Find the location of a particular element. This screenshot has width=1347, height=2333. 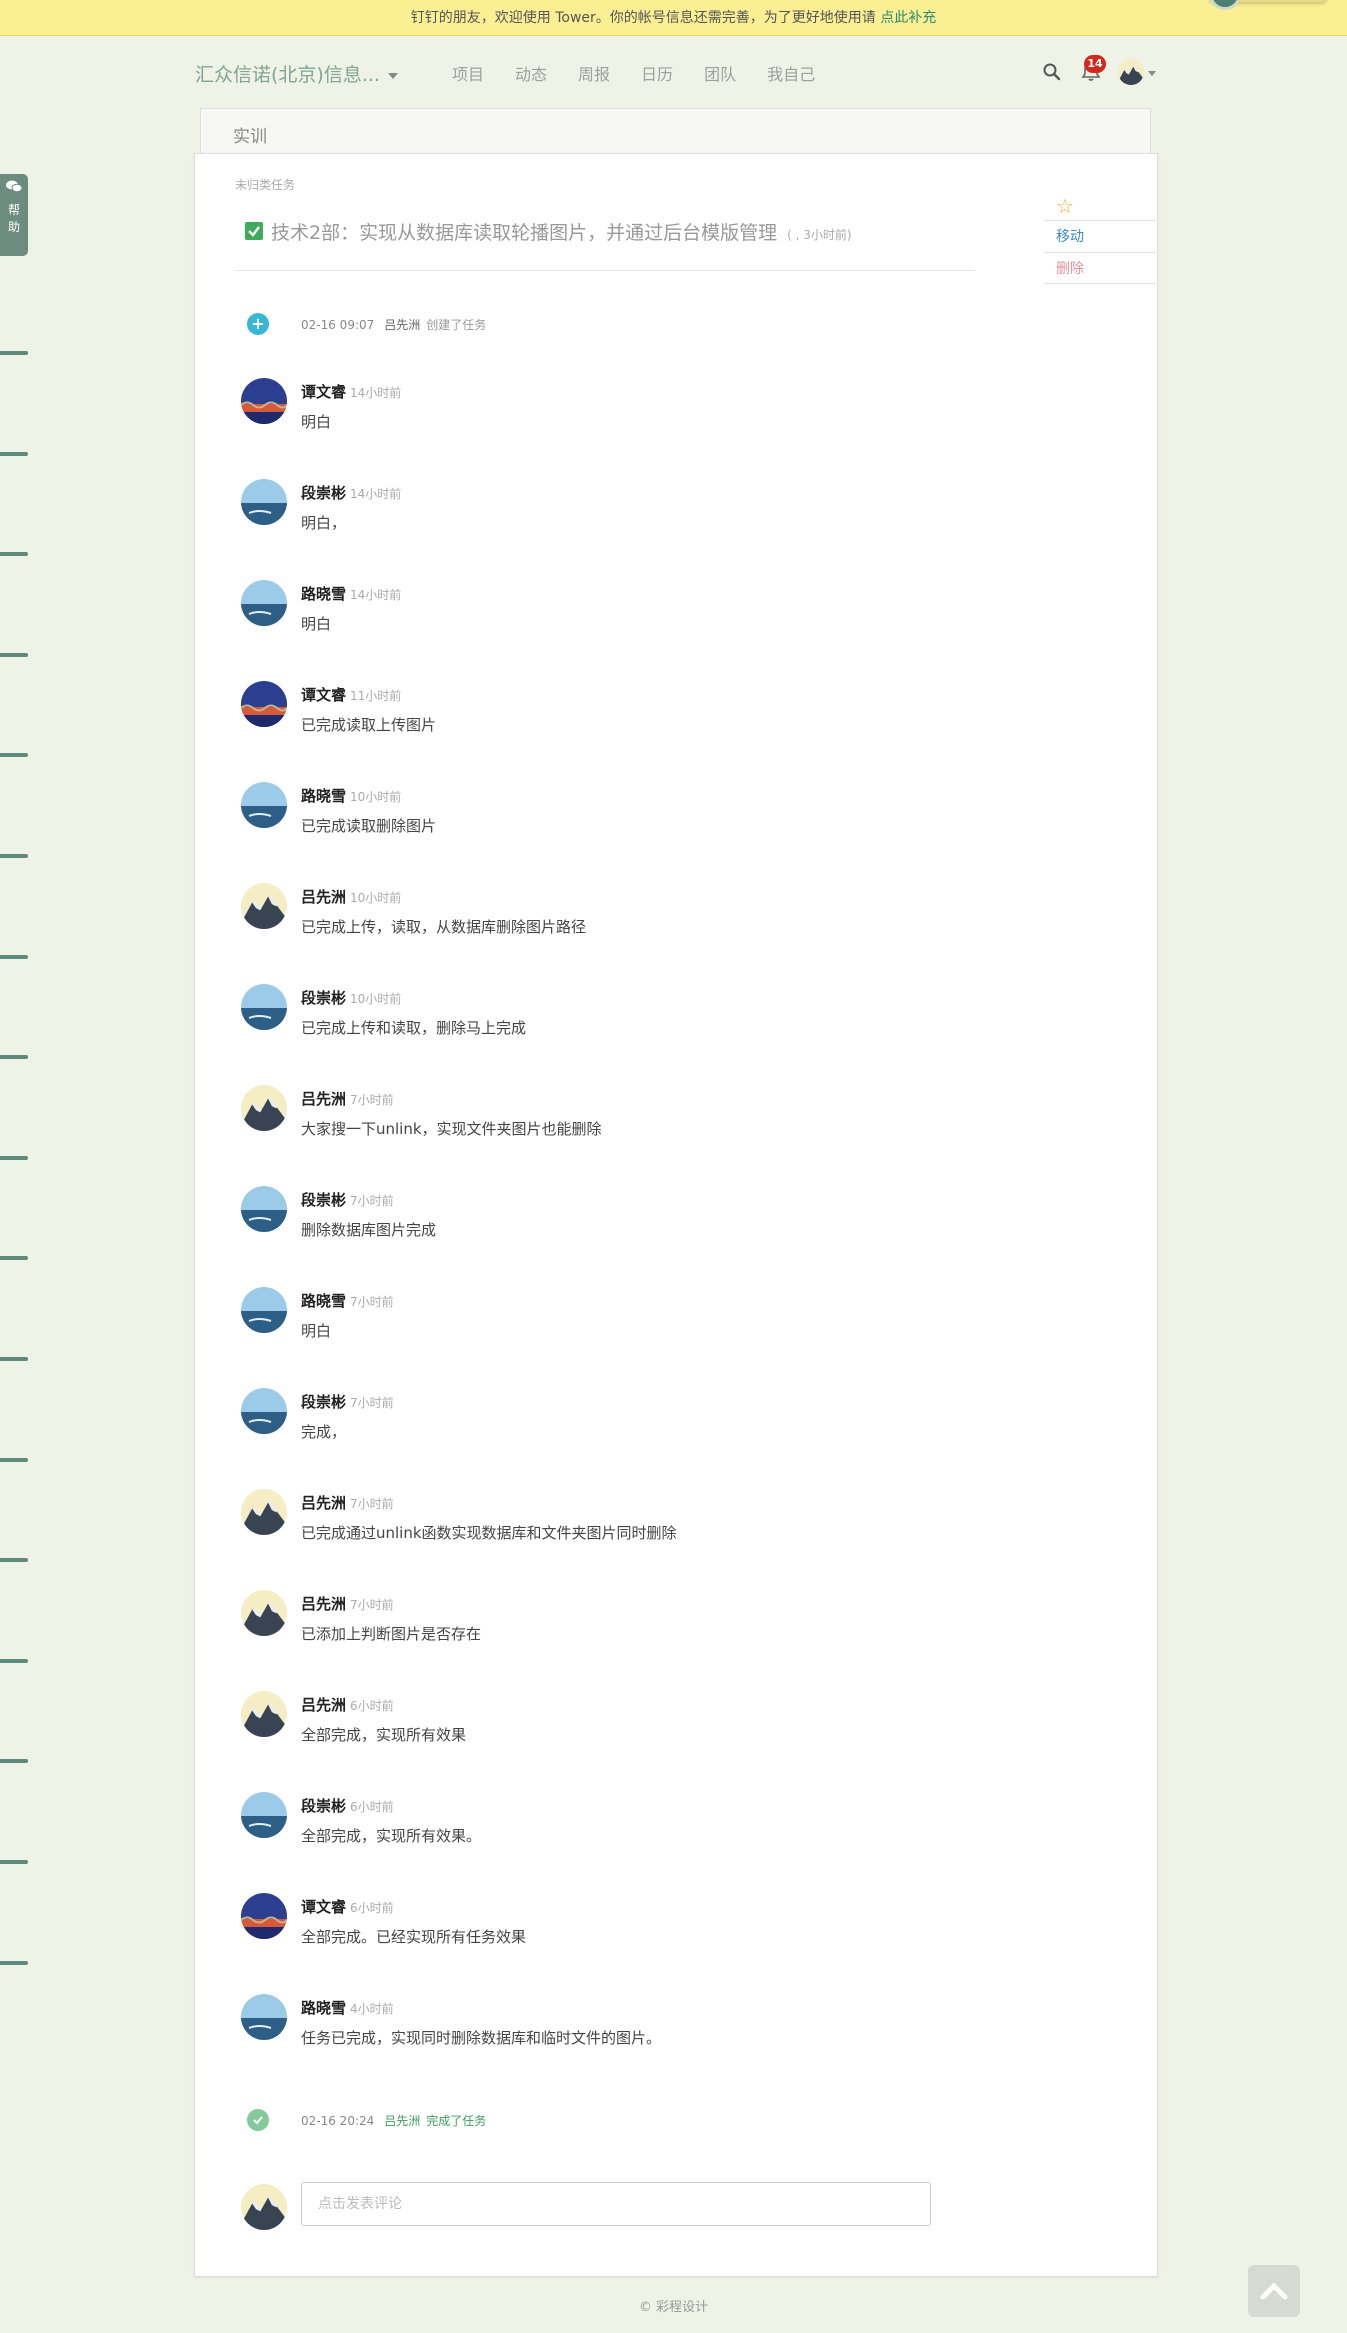

nav-team: 团队 is located at coordinates (720, 73).